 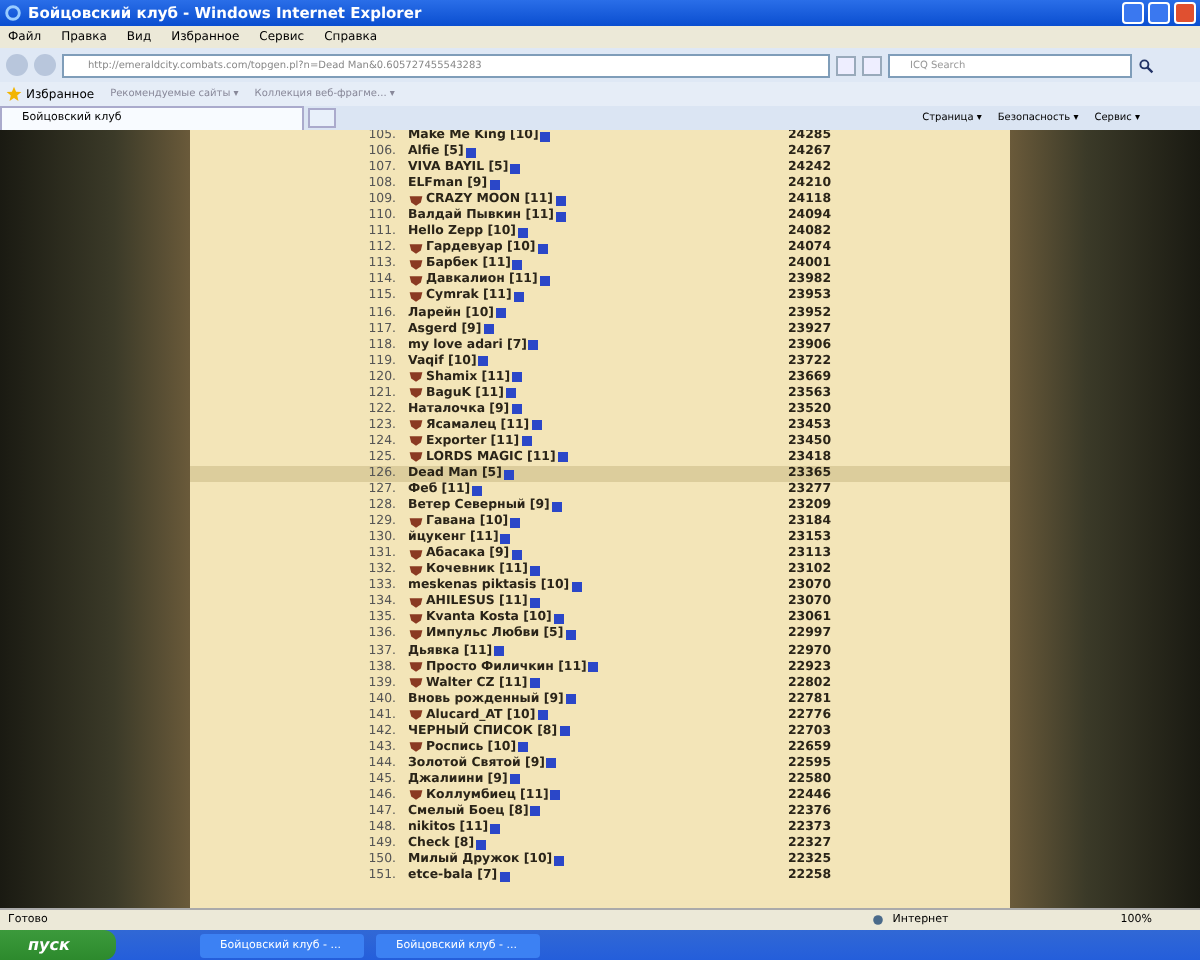 I want to click on minimize-button, so click(x=1133, y=13).